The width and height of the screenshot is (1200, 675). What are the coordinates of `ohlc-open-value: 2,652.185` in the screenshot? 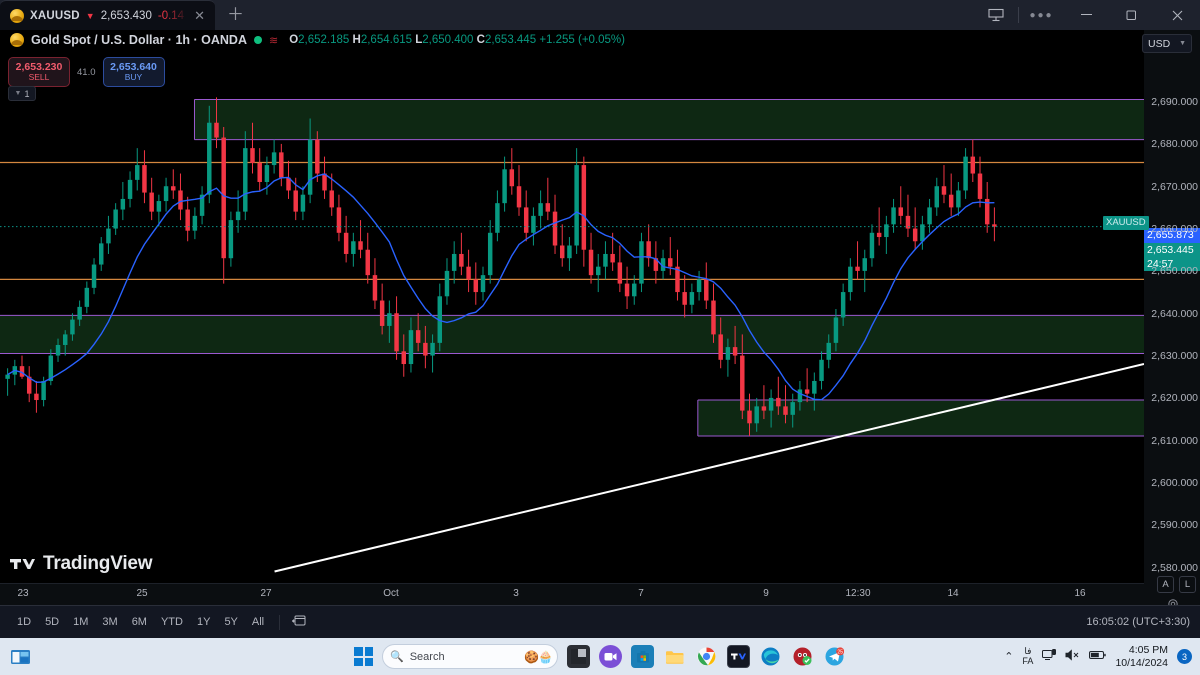 It's located at (324, 40).